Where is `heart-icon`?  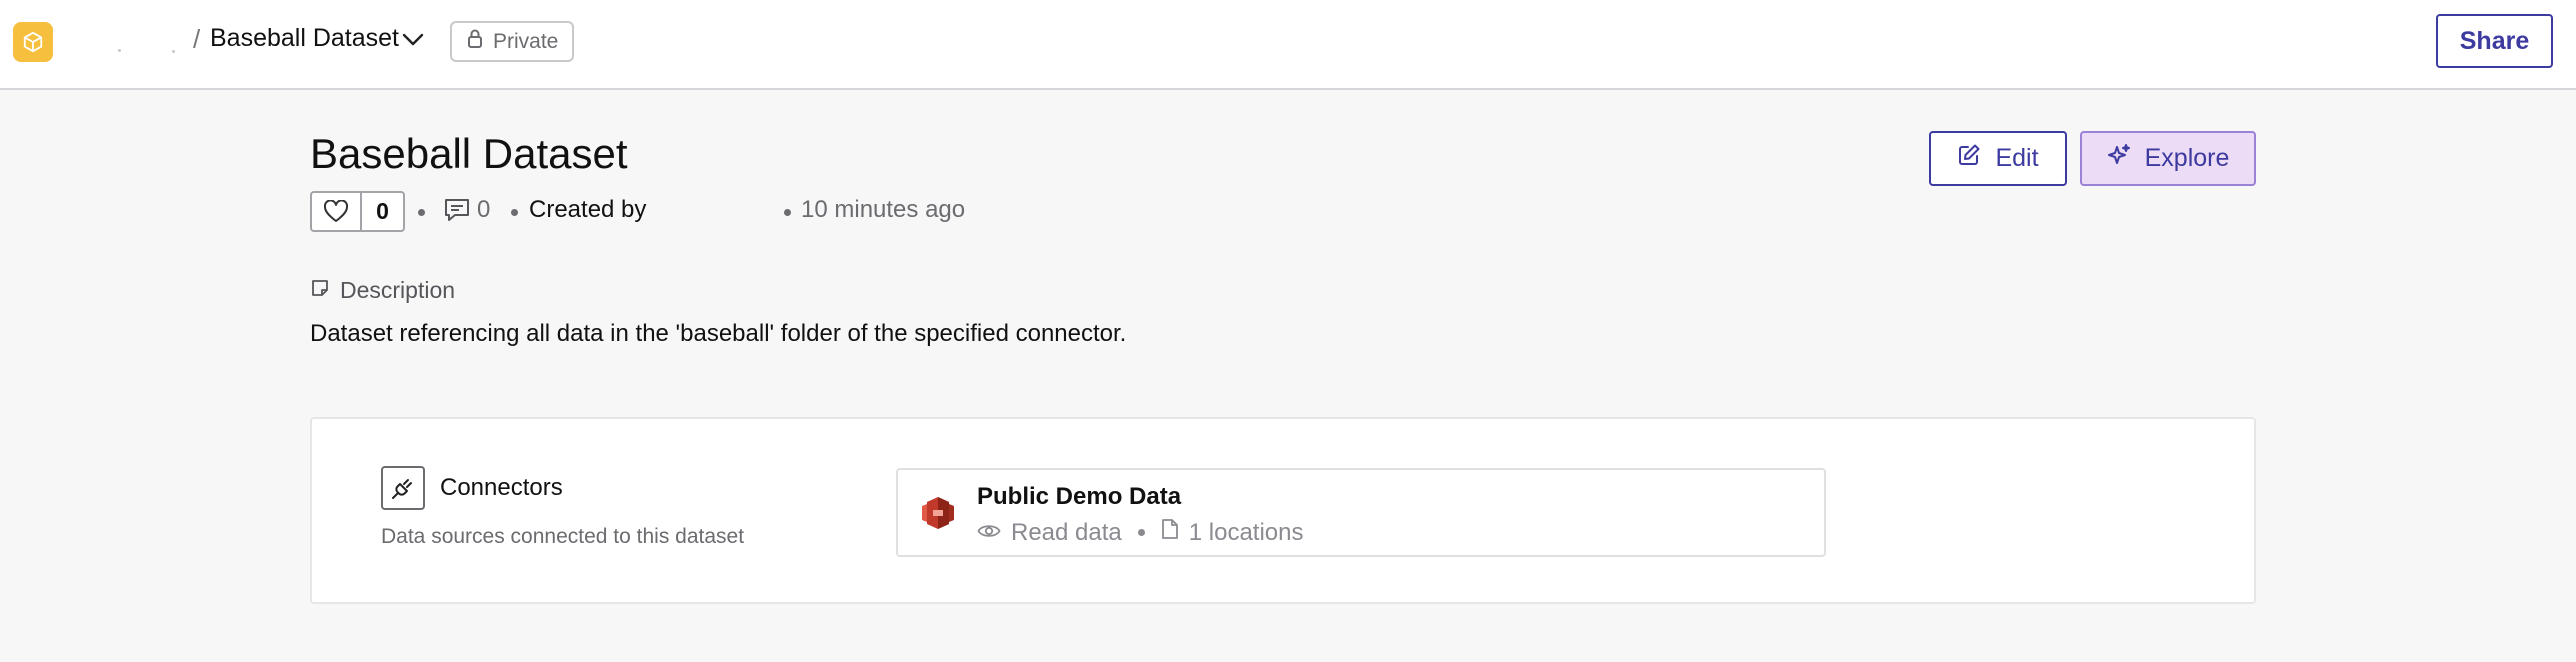
heart-icon is located at coordinates (337, 211).